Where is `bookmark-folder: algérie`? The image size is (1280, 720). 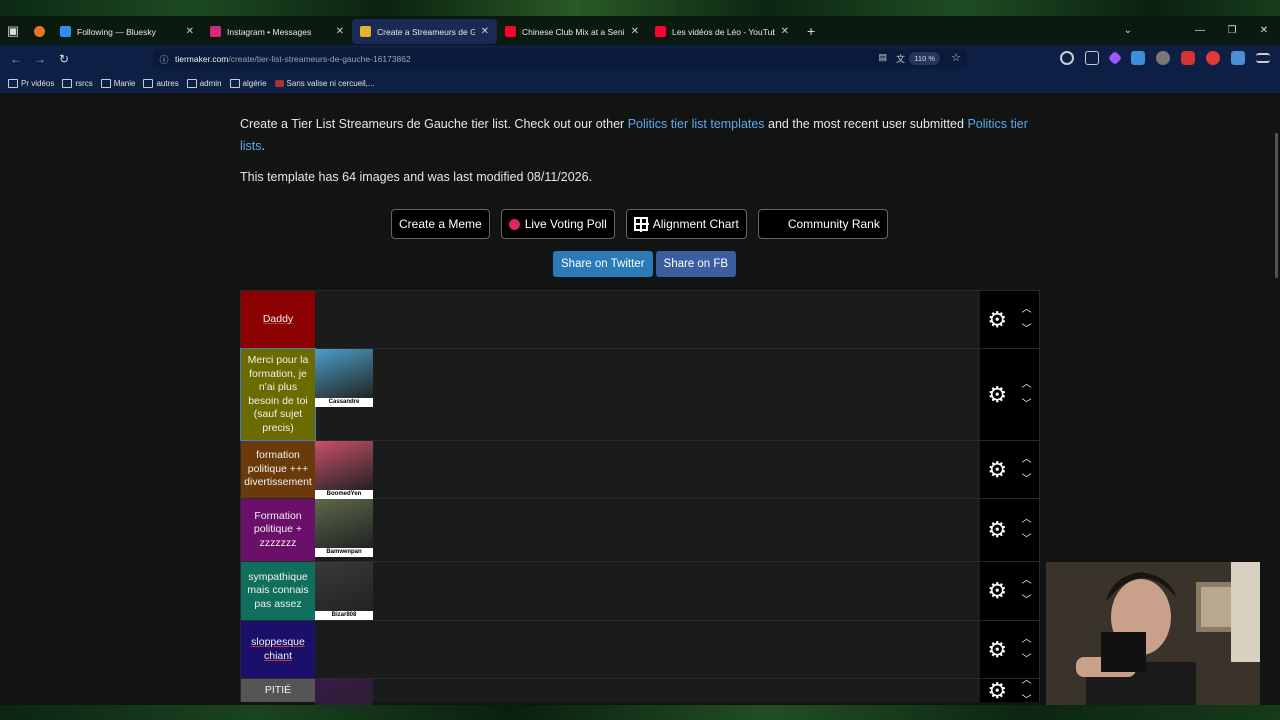
bookmark-folder: algérie is located at coordinates (248, 83).